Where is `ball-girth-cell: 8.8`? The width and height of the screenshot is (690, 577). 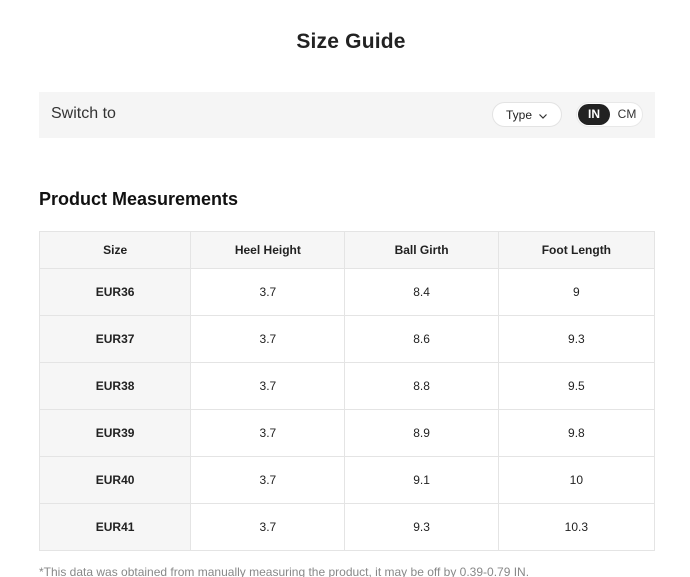
ball-girth-cell: 8.8 is located at coordinates (421, 386).